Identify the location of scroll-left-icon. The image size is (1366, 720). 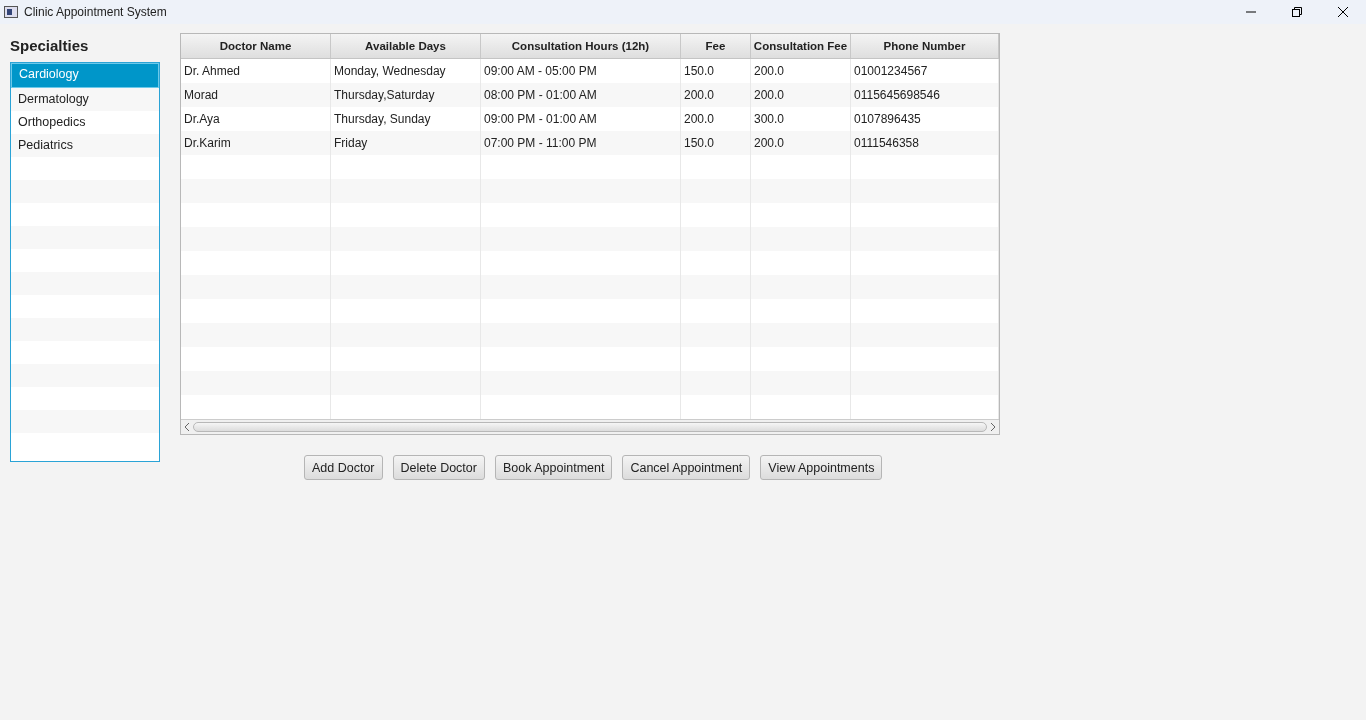
(187, 427).